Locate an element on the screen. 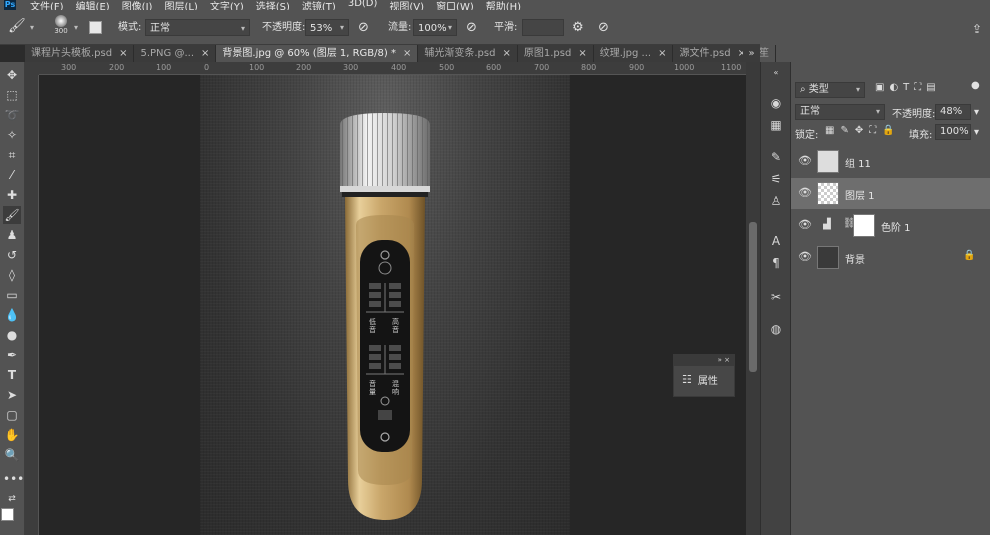 Image resolution: width=990 pixels, height=535 pixels. properties-panel-collapsed: » × ☷ 属性 is located at coordinates (704, 375).